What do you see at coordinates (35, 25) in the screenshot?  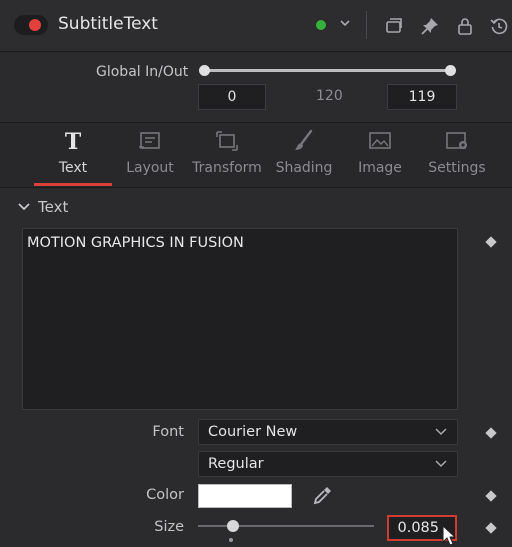 I see `toggle-icon` at bounding box center [35, 25].